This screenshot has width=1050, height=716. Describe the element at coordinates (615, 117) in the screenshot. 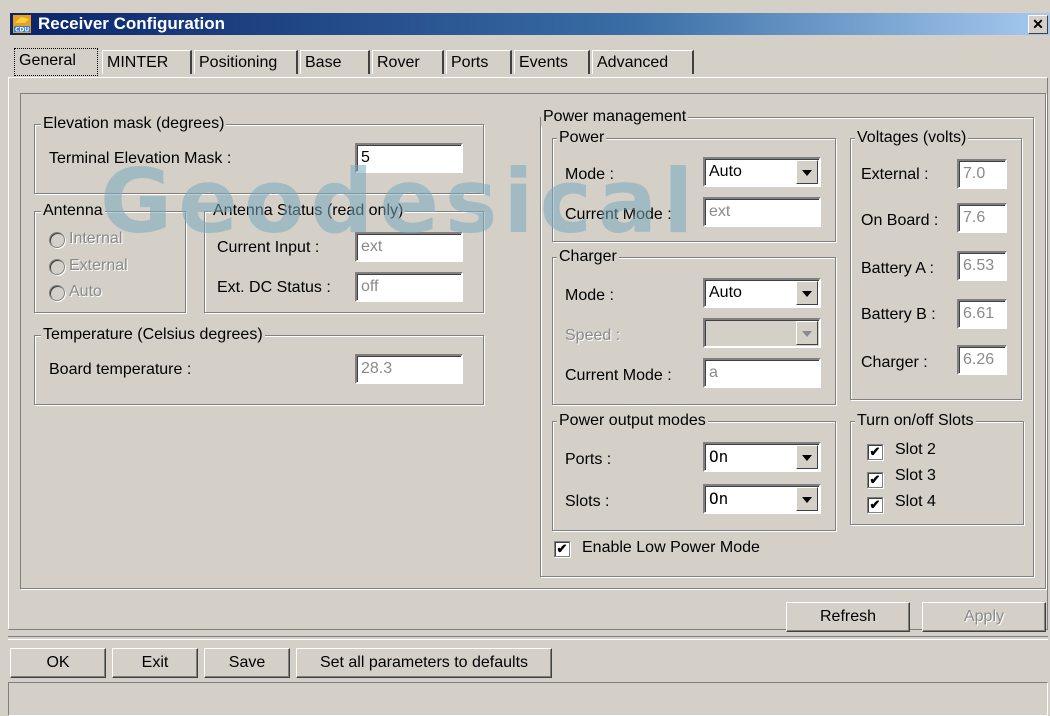

I see `power-management-label: Power management` at that location.